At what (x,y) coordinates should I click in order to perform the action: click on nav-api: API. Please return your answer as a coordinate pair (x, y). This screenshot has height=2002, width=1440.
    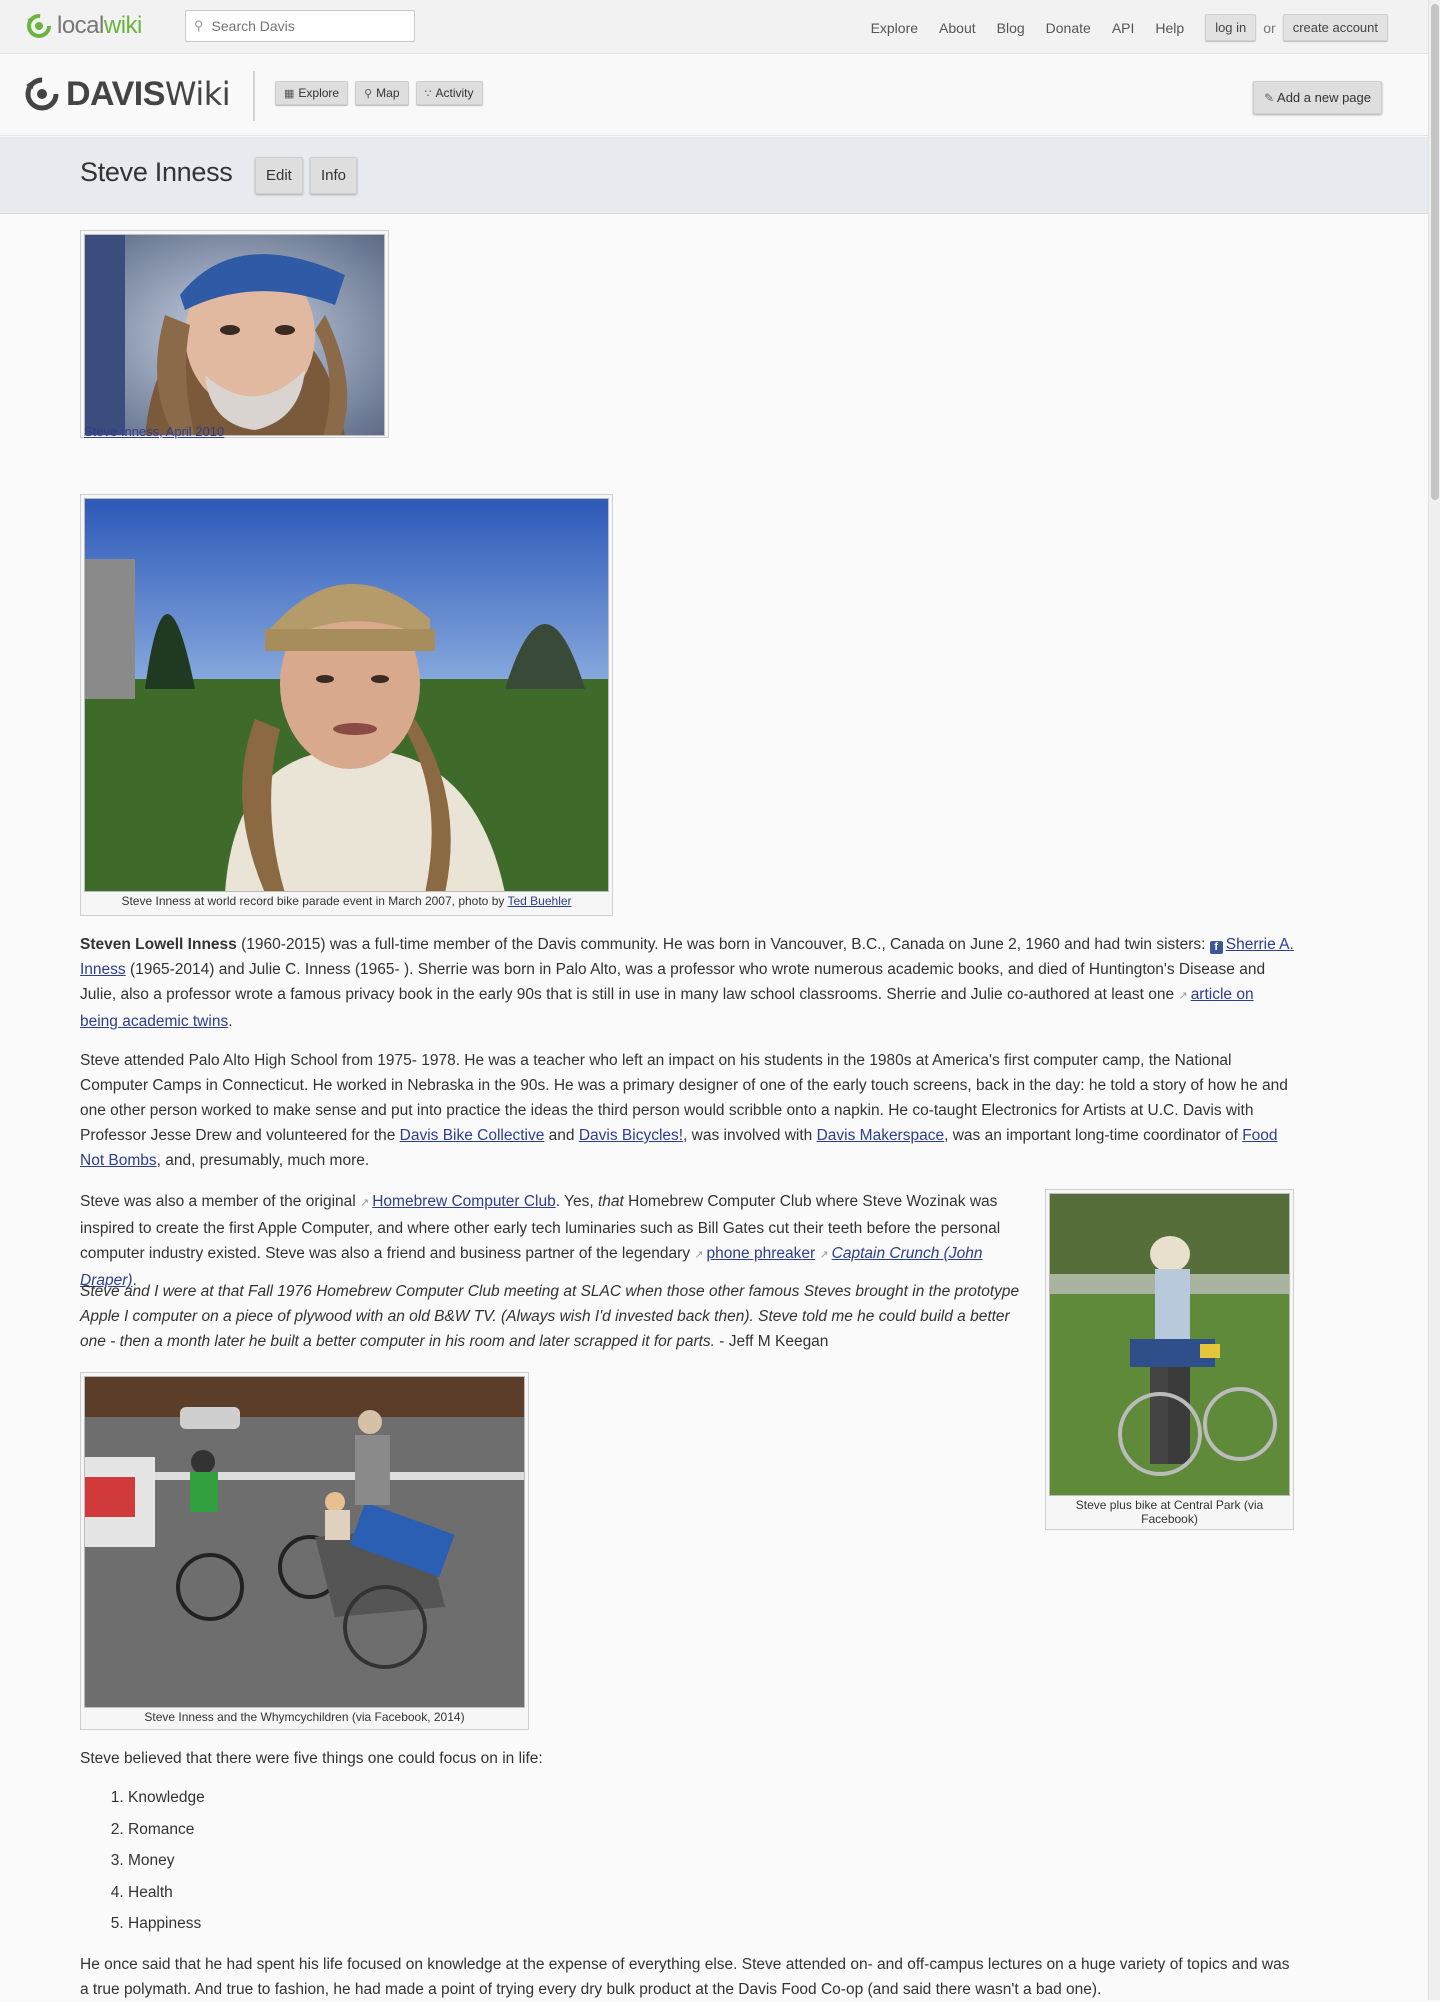
    Looking at the image, I should click on (1123, 28).